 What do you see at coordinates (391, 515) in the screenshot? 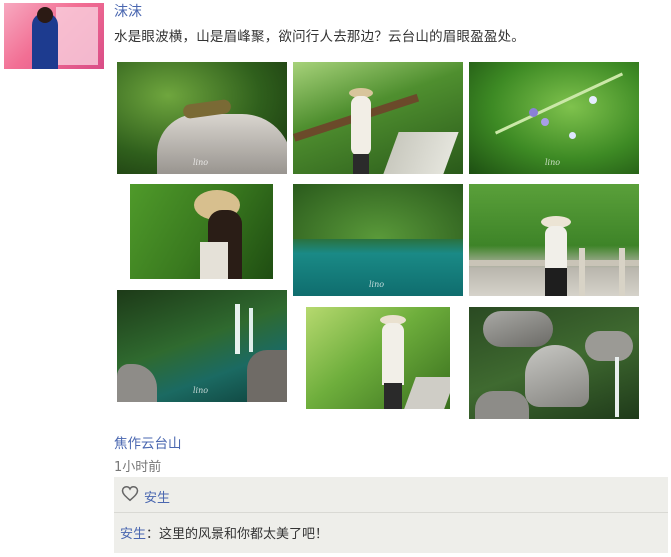
I see `likes-comments-panel: 安生 安生：这里的风景和你都太美了吧！` at bounding box center [391, 515].